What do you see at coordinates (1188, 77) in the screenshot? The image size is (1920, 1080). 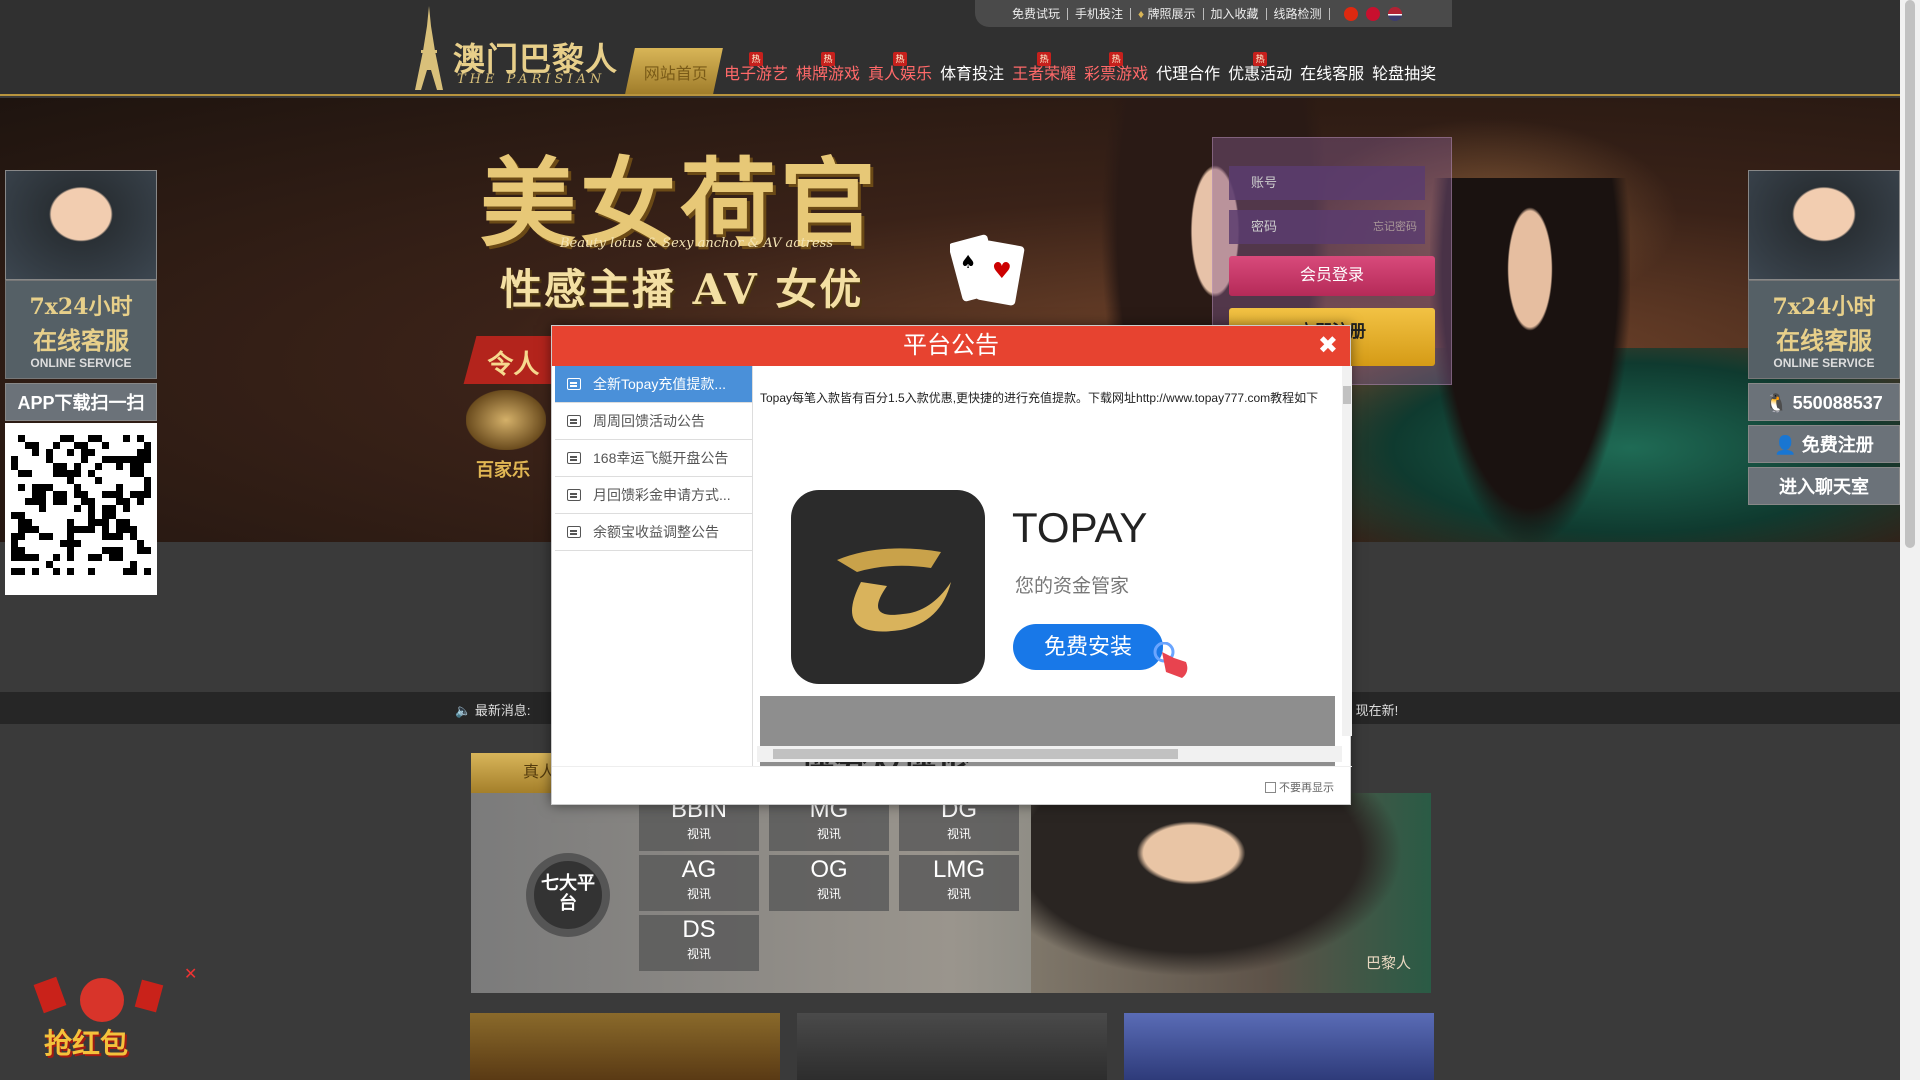 I see `nav-agent: 代理合作` at bounding box center [1188, 77].